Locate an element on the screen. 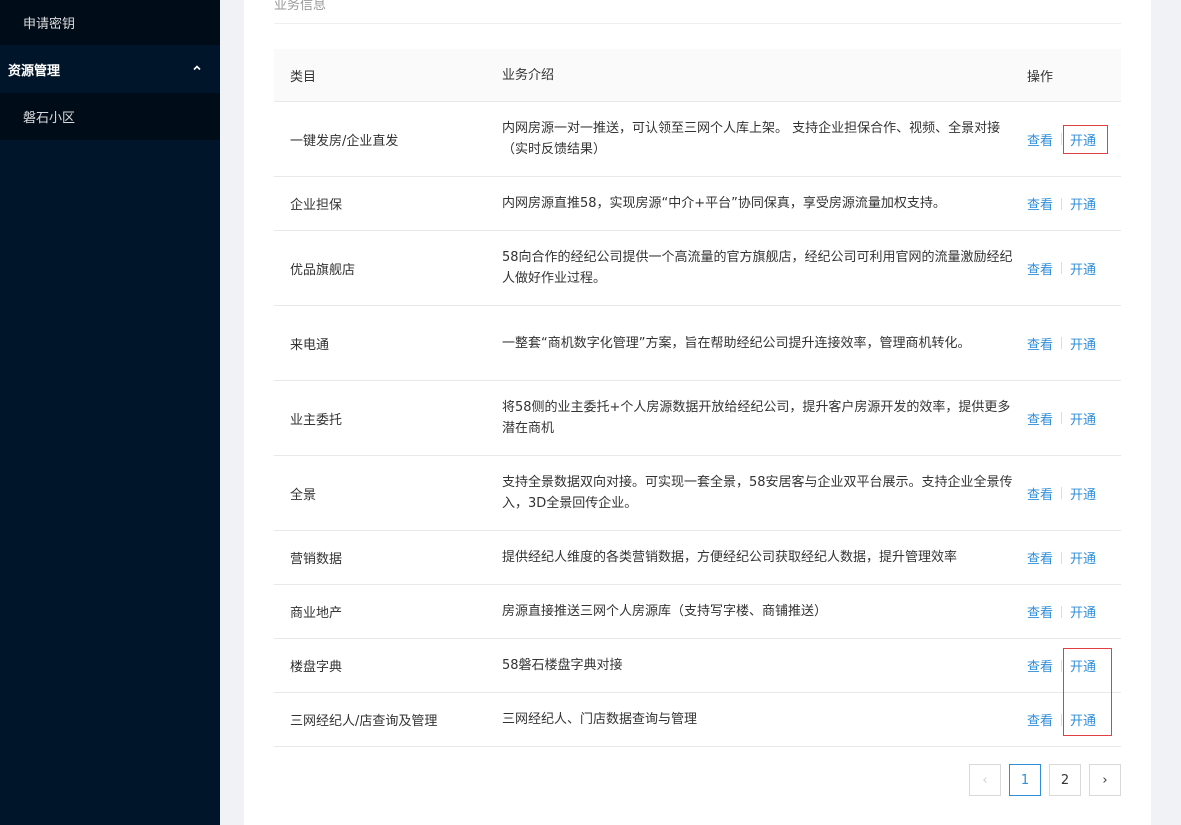 The image size is (1181, 825). chevron-up-icon is located at coordinates (197, 68).